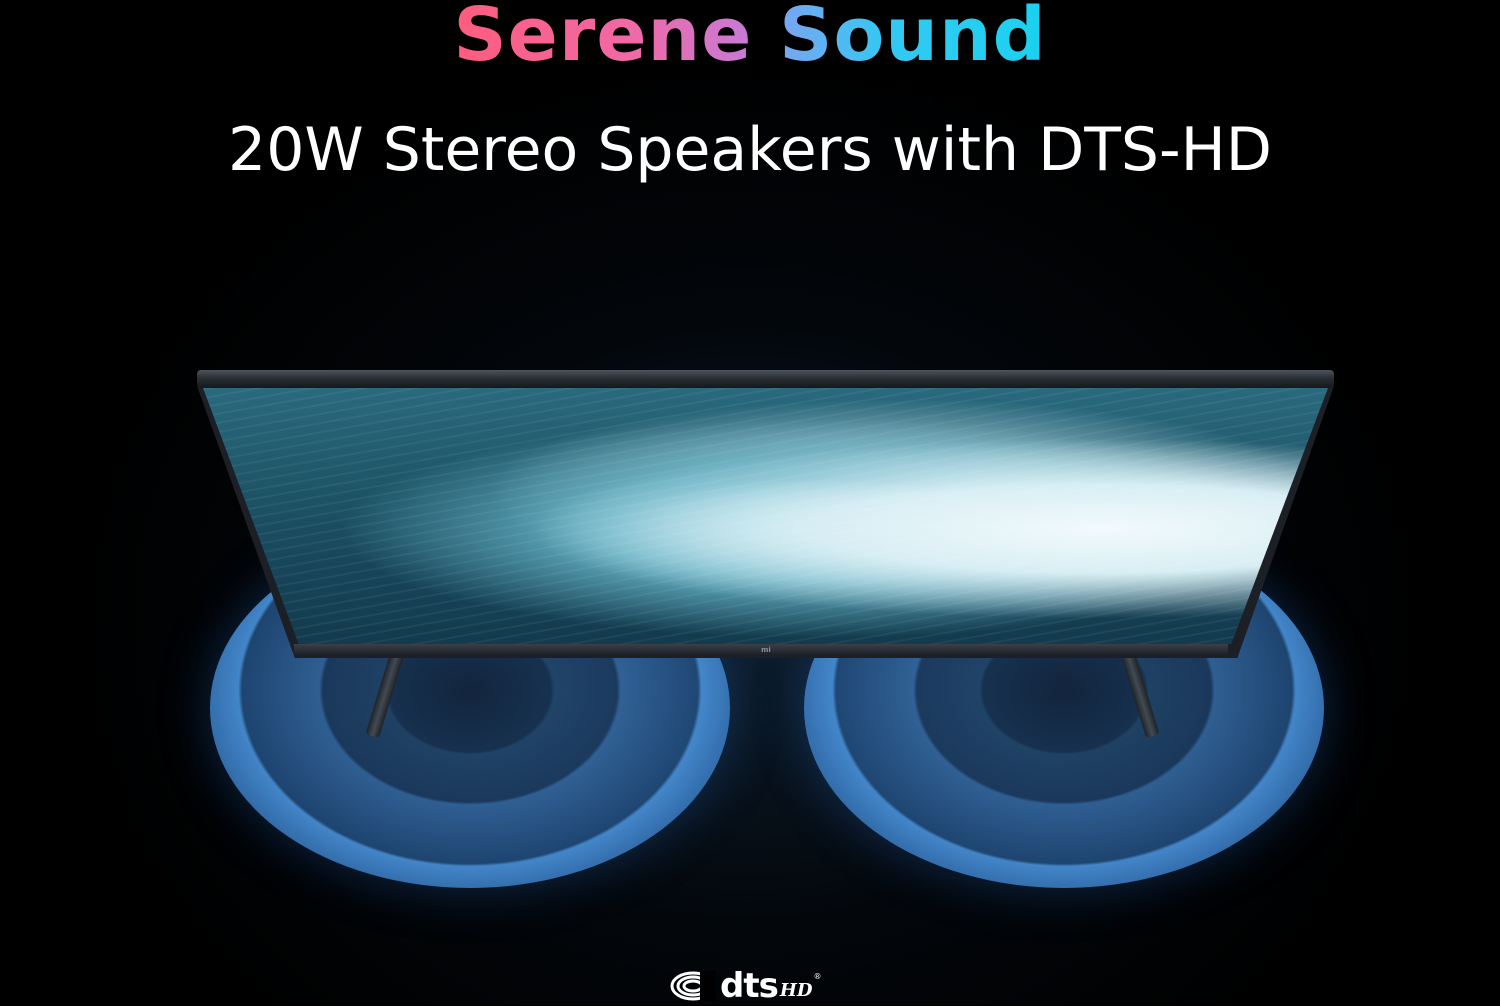  I want to click on hd-wordmark: HD, so click(796, 990).